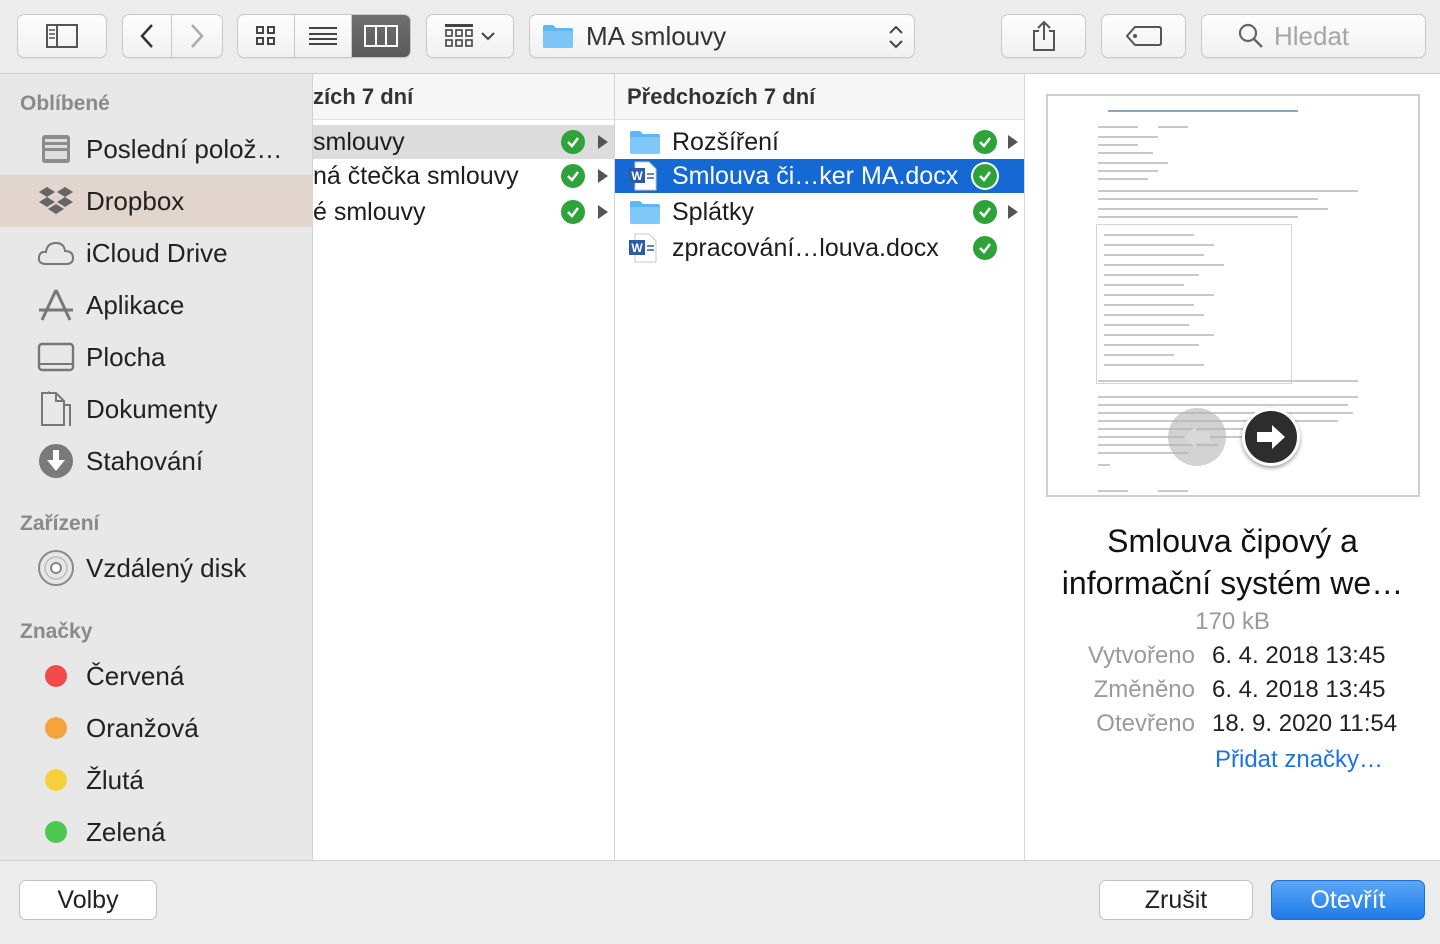  I want to click on search-field: Hledat, so click(1313, 36).